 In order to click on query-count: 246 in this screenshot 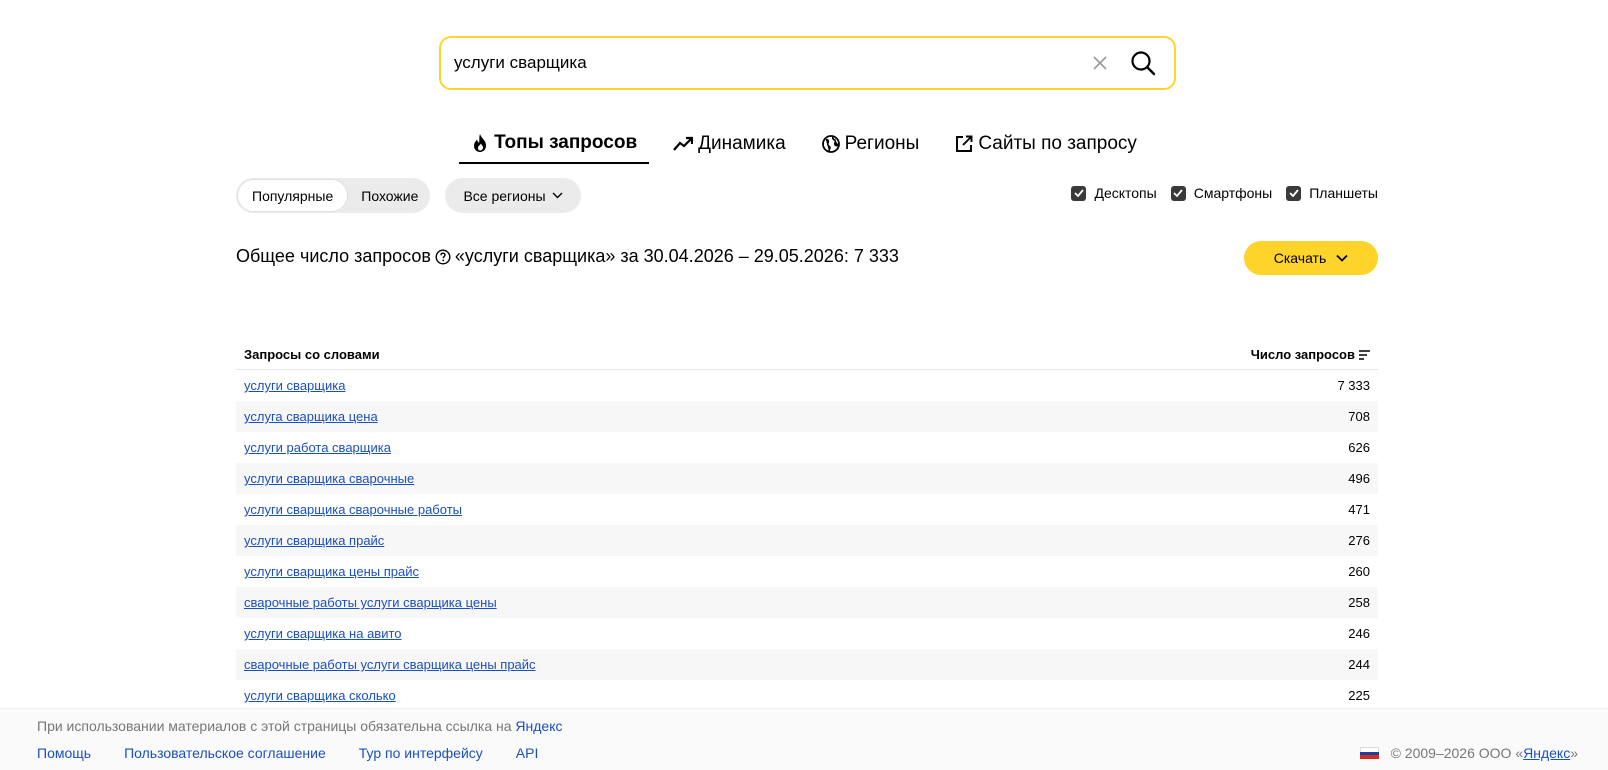, I will do `click(1359, 633)`.